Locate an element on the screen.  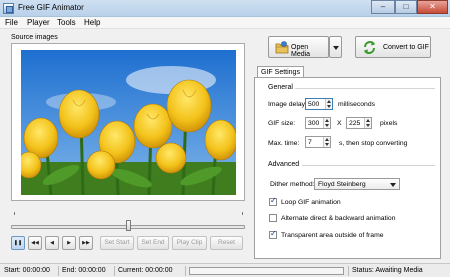
loop-gif-checkbox is located at coordinates (273, 201).